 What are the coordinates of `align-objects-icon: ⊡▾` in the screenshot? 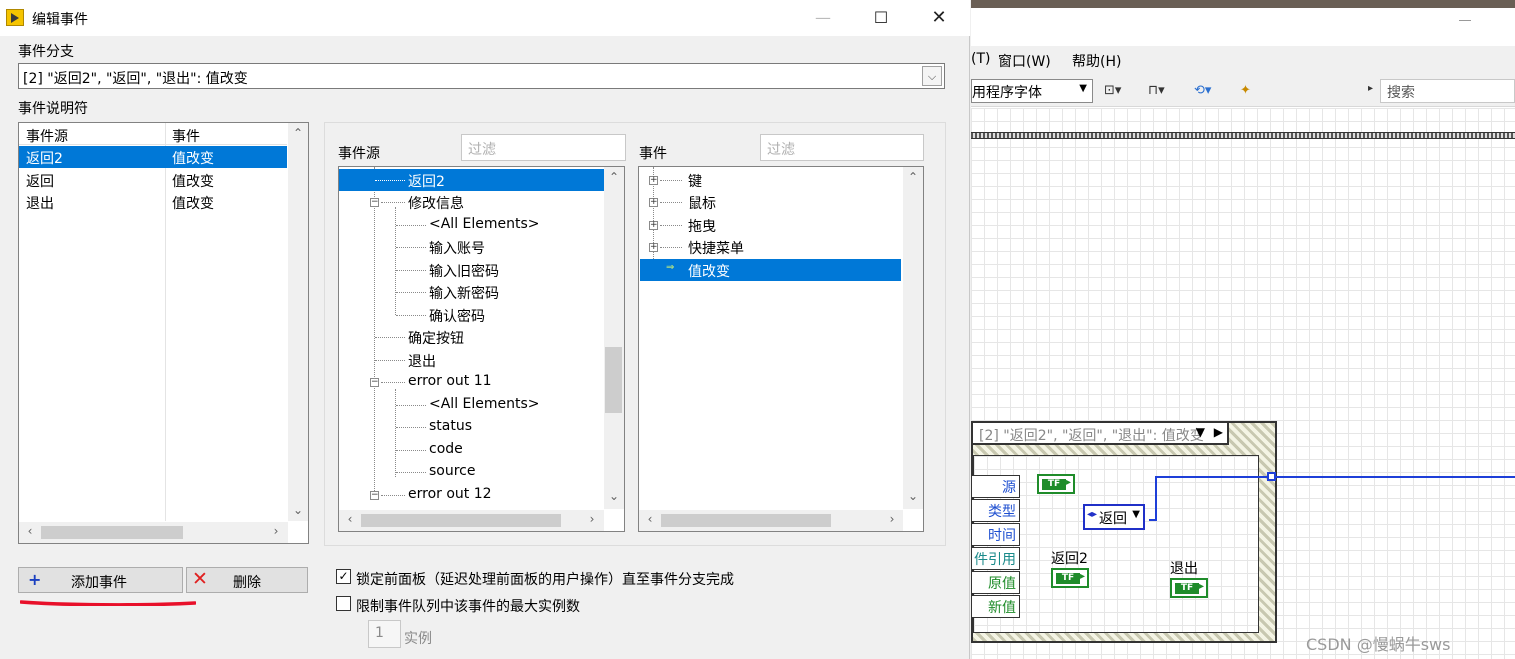 It's located at (1112, 91).